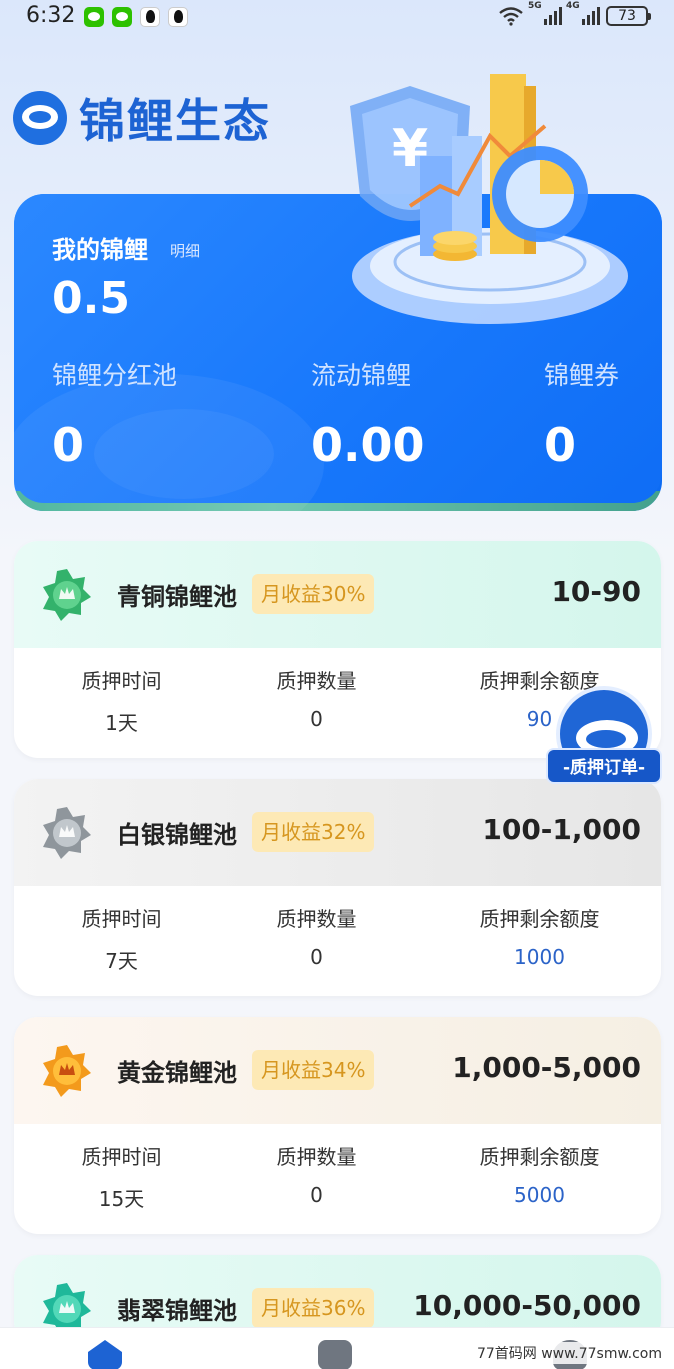 The width and height of the screenshot is (674, 1369). What do you see at coordinates (175, 121) in the screenshot?
I see `brand-title: 锦鲤生态` at bounding box center [175, 121].